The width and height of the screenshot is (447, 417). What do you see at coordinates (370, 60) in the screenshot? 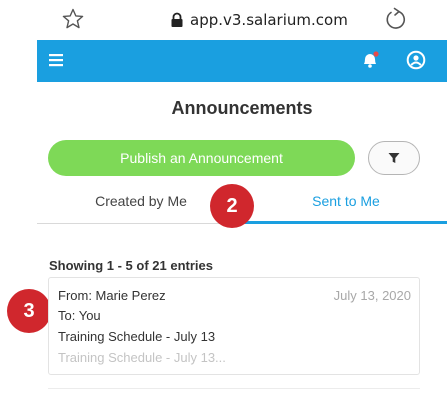
I see `bell-icon` at bounding box center [370, 60].